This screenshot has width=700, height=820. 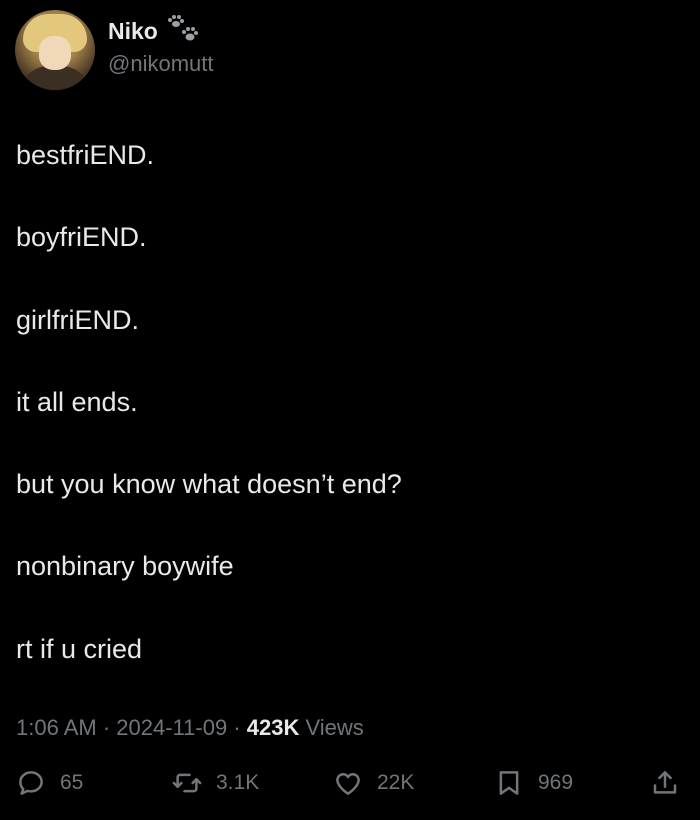 What do you see at coordinates (171, 727) in the screenshot?
I see `tweet-date: 2024-11-09` at bounding box center [171, 727].